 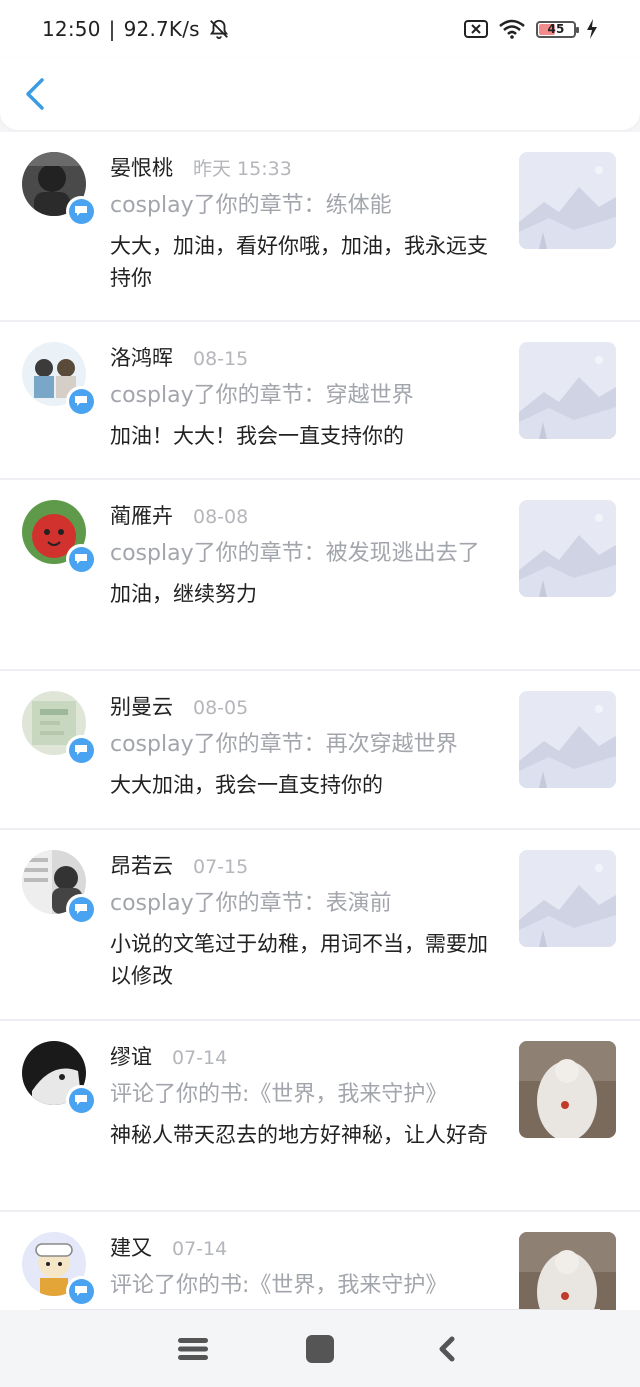 What do you see at coordinates (299, 960) in the screenshot?
I see `comment-text: 小说的文笔过于幼稚，用词不当，需要加以修改` at bounding box center [299, 960].